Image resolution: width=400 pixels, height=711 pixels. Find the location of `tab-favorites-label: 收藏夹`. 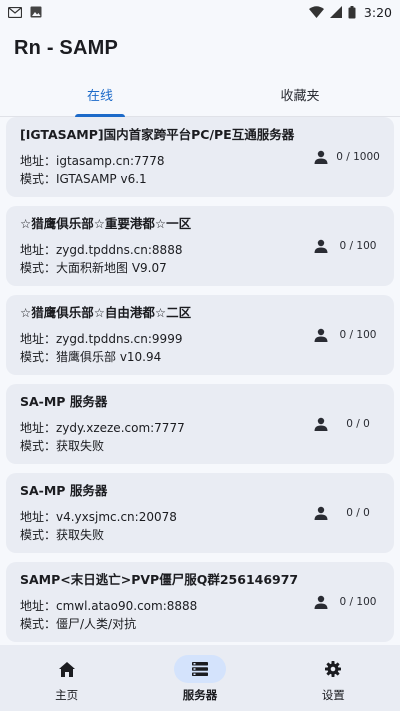

tab-favorites-label: 收藏夹 is located at coordinates (300, 96).